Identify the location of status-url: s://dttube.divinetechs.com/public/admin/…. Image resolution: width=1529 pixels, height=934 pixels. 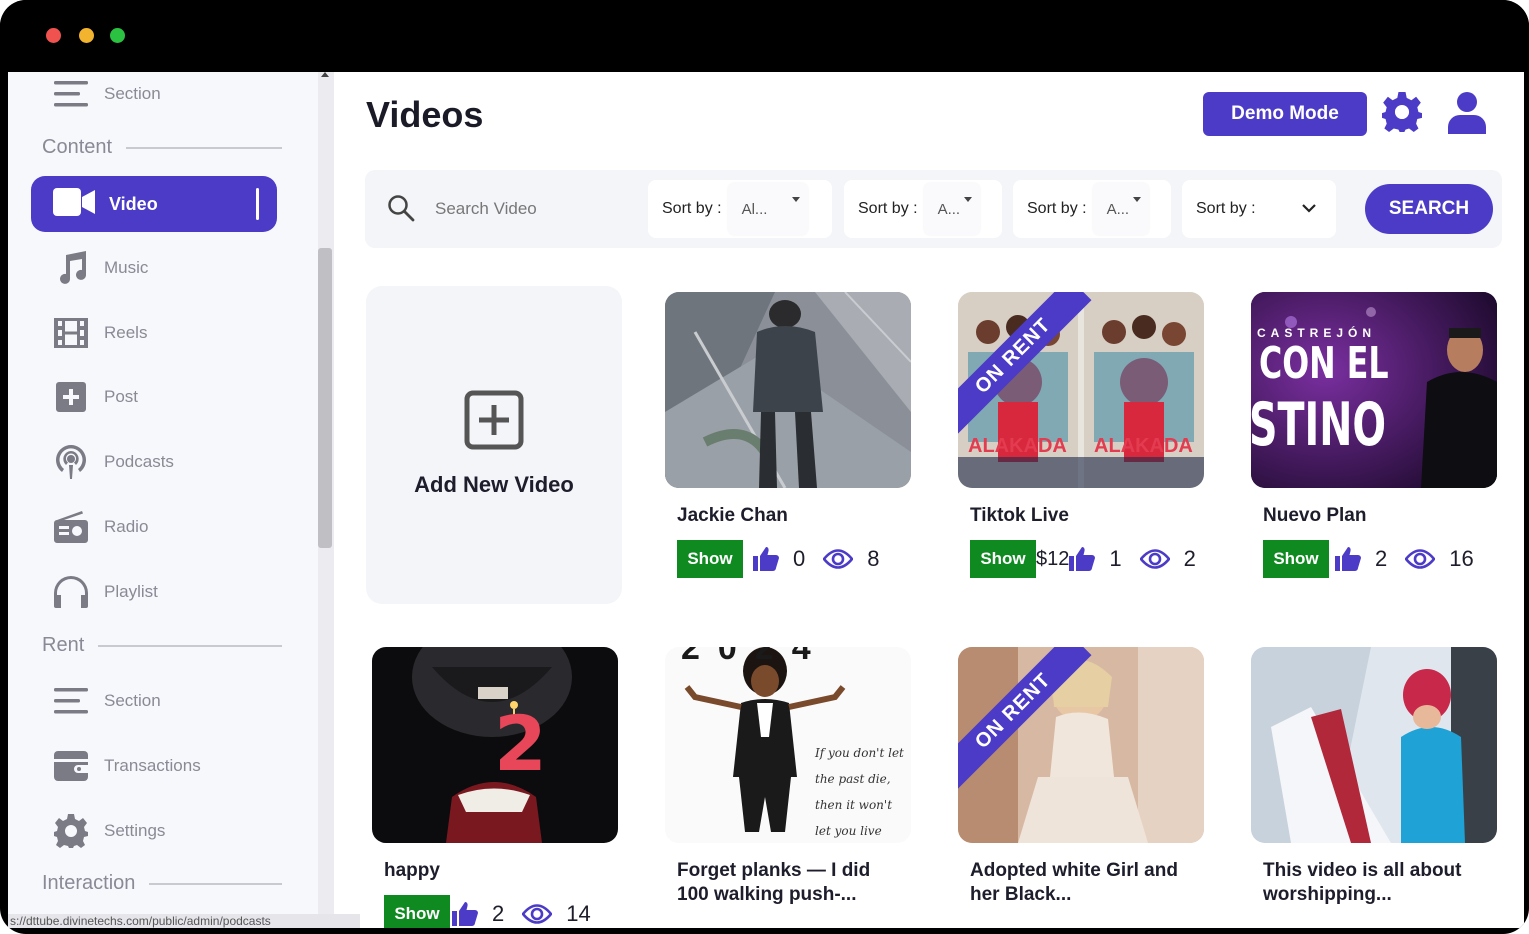
(184, 921).